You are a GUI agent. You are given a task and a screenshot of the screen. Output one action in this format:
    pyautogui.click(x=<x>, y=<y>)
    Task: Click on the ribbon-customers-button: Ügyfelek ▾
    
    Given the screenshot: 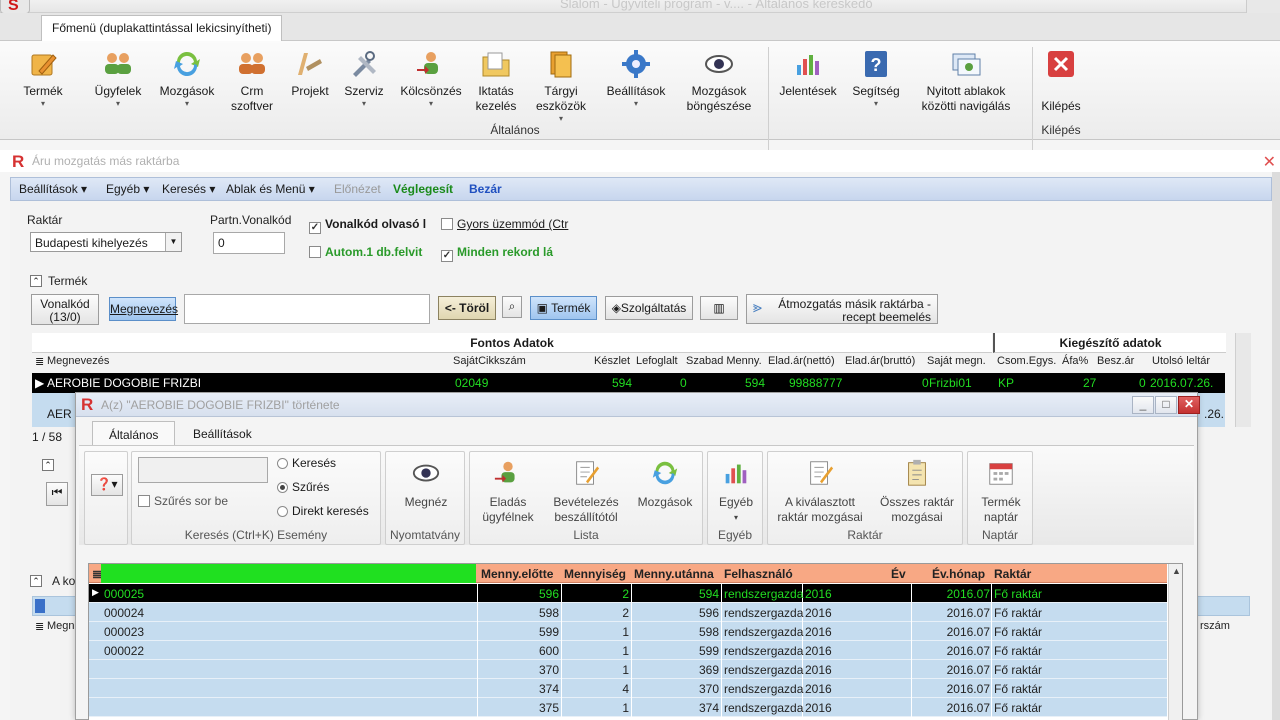 What is the action you would take?
    pyautogui.click(x=118, y=78)
    